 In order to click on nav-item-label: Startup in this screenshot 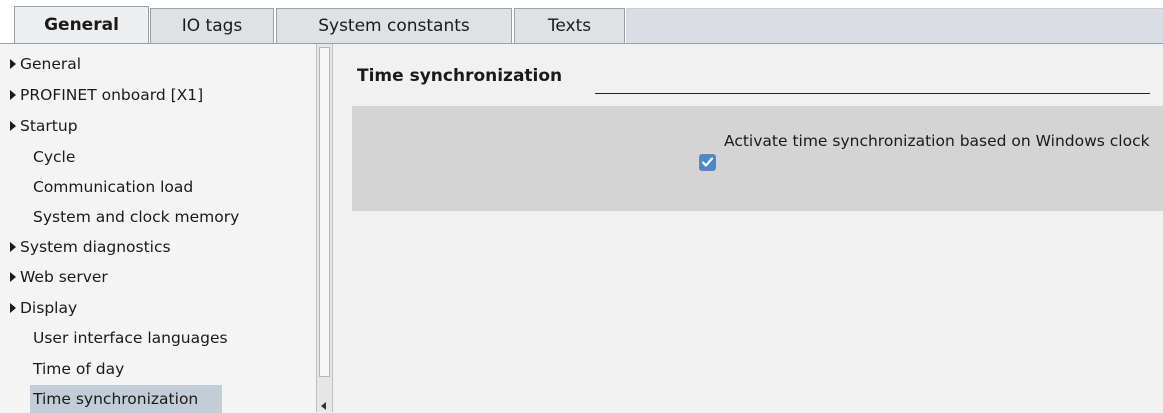, I will do `click(49, 126)`.